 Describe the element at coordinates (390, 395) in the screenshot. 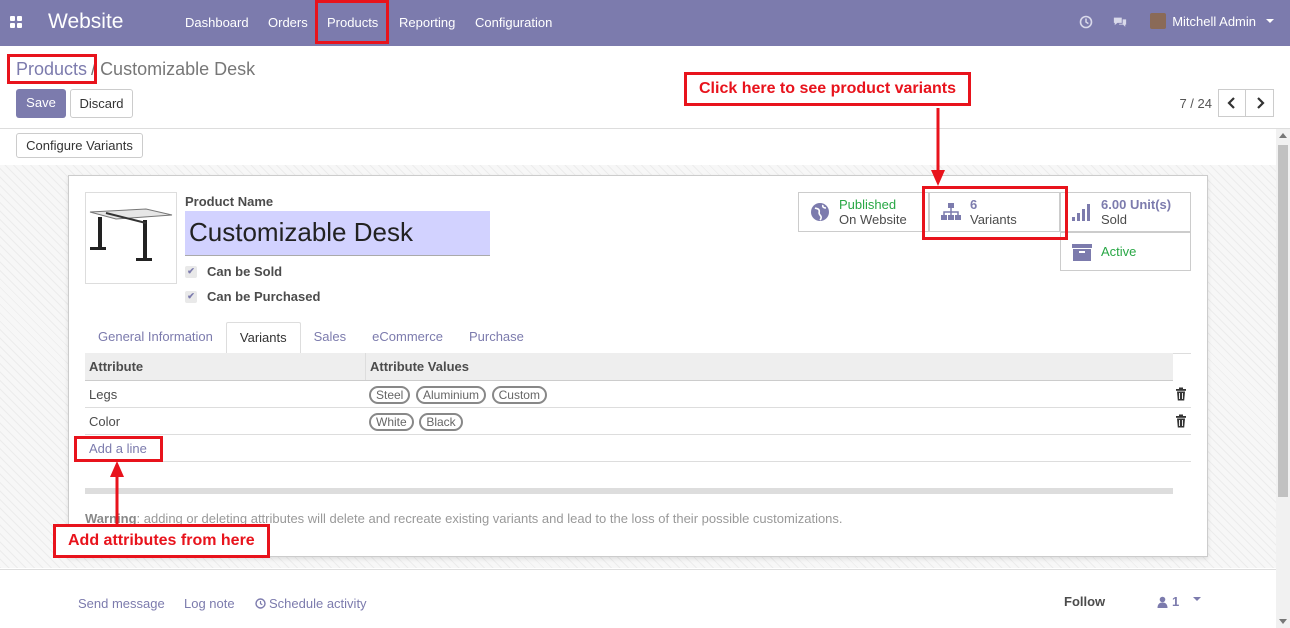

I see `value-tag: Steel` at that location.